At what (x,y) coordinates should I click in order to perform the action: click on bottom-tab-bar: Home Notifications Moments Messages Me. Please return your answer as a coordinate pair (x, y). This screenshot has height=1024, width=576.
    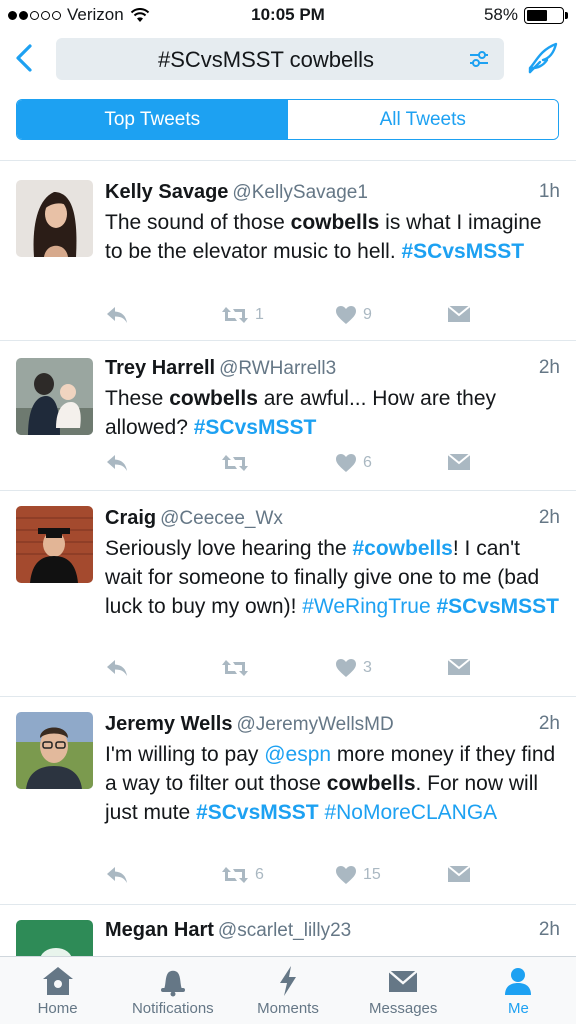
    Looking at the image, I should click on (288, 990).